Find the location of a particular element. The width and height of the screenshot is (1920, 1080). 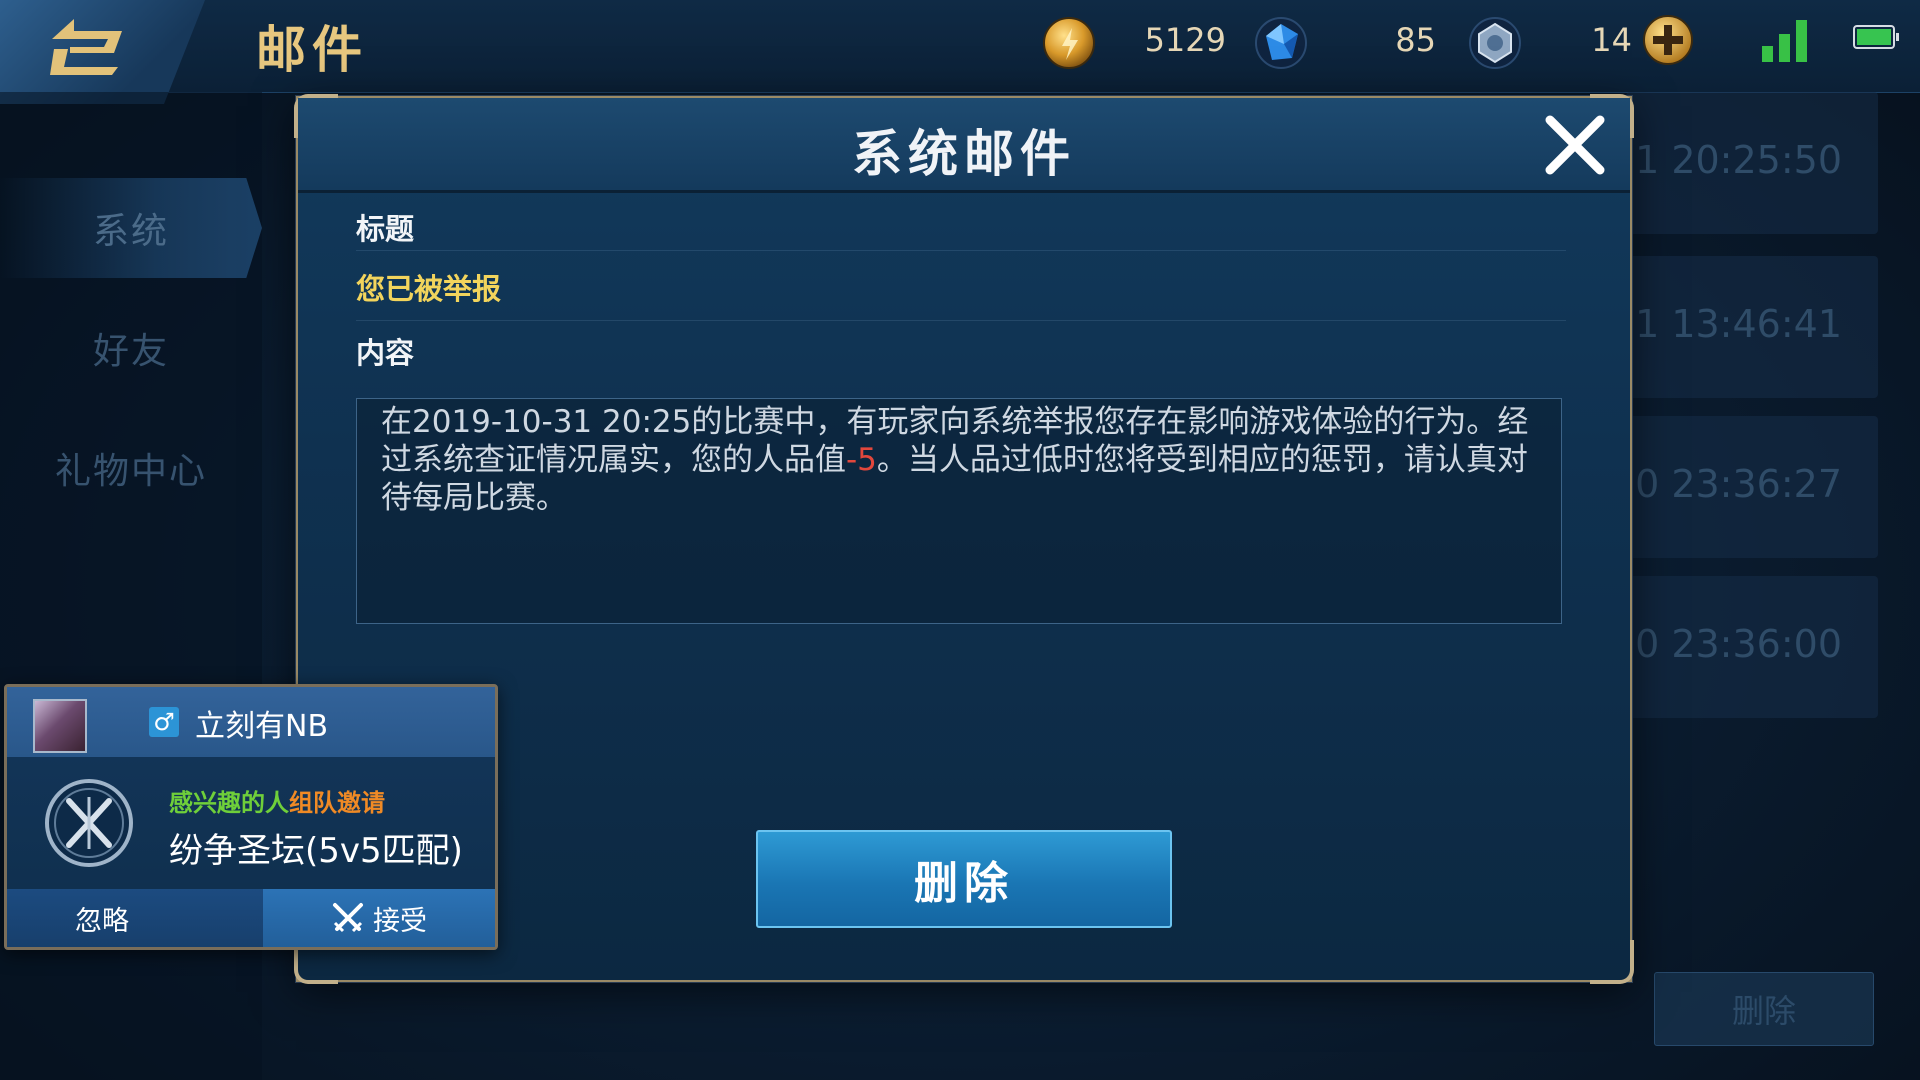

crossed-swords-icon is located at coordinates (348, 918).